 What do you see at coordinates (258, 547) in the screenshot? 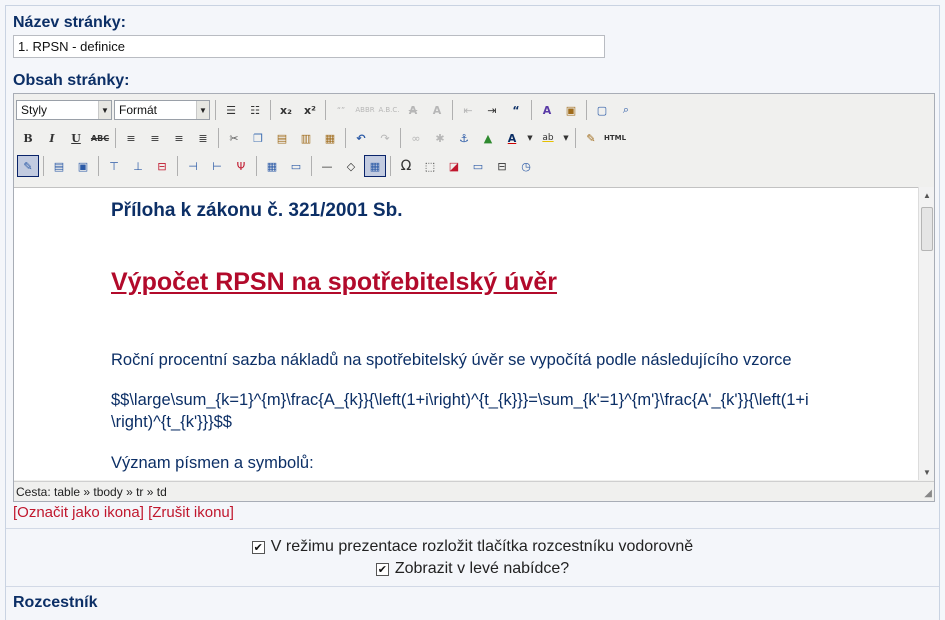
I see `horizontal-buttons-checkbox: ✔` at bounding box center [258, 547].